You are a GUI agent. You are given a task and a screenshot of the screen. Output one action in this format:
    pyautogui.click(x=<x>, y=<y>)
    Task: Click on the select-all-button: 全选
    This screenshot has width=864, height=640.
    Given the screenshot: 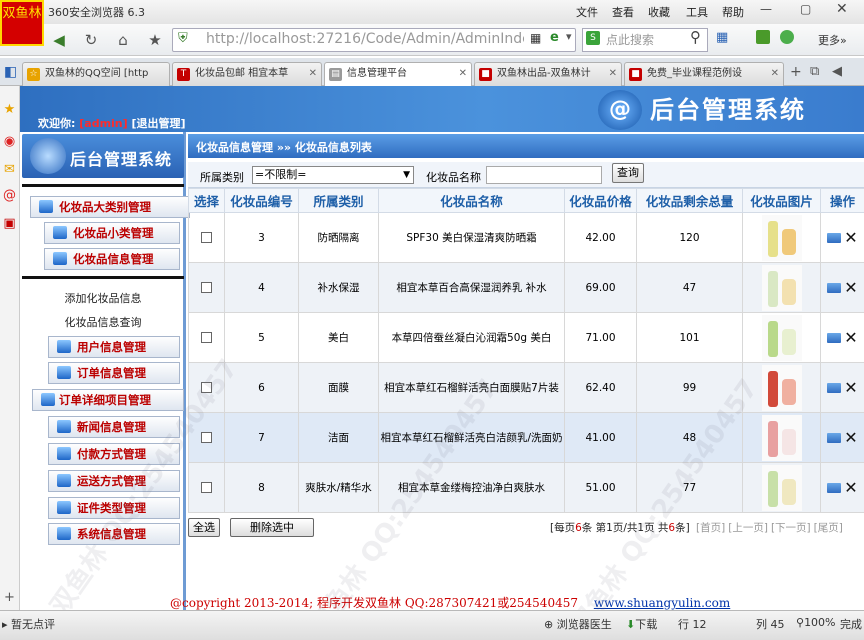 What is the action you would take?
    pyautogui.click(x=204, y=527)
    